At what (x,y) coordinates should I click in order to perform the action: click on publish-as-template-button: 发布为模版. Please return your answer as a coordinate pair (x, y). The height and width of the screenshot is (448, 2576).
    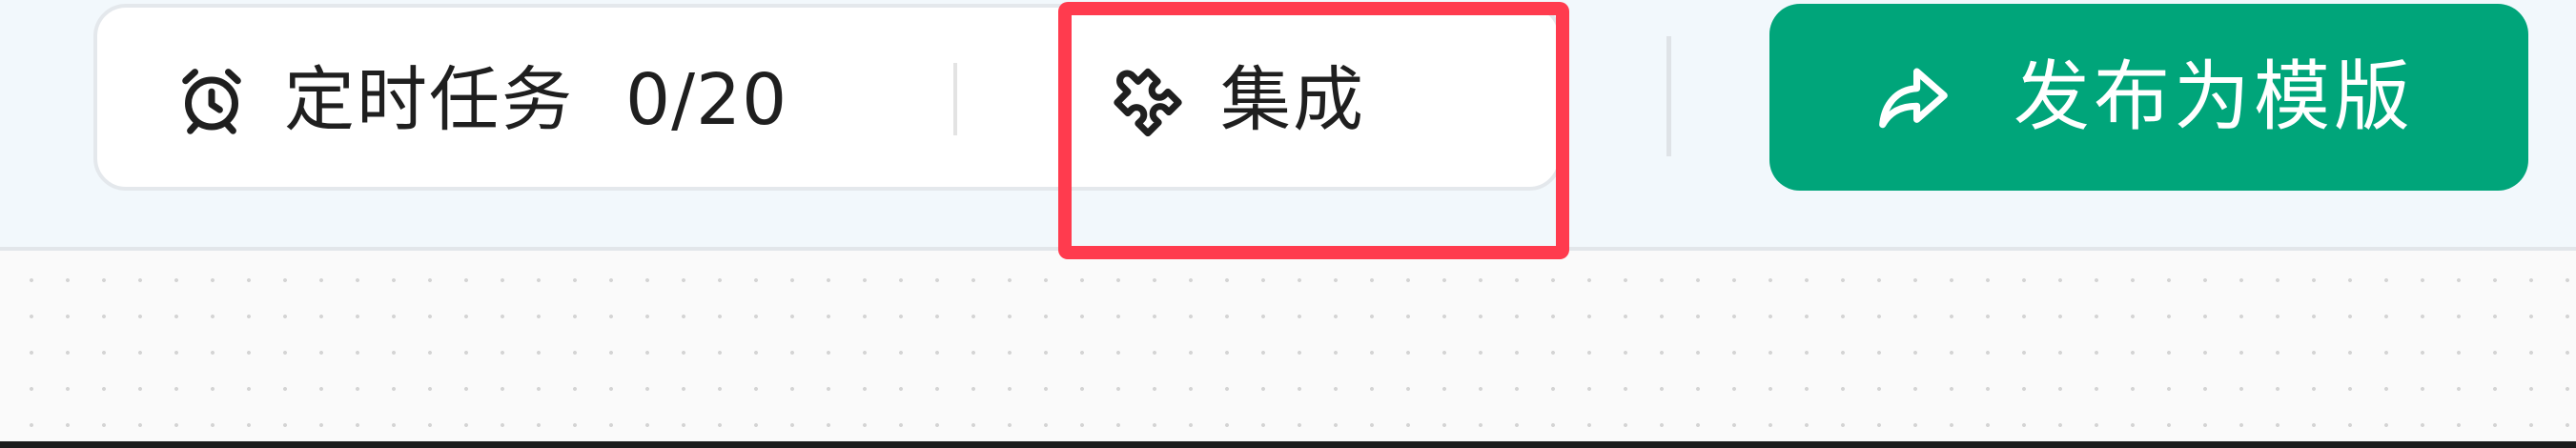
    Looking at the image, I should click on (2148, 97).